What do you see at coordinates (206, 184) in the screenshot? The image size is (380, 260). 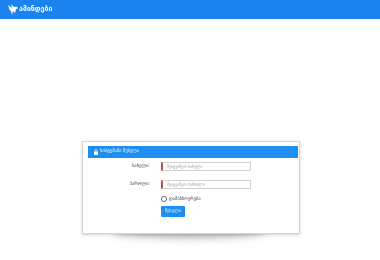 I see `password-input` at bounding box center [206, 184].